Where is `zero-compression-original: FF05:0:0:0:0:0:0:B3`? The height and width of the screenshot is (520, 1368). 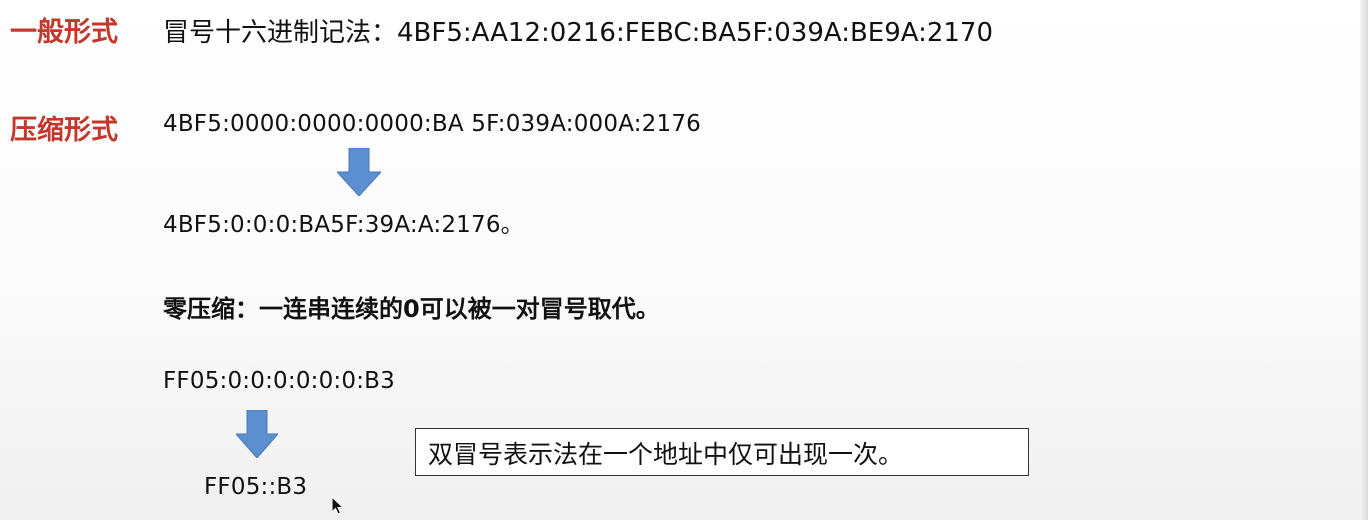 zero-compression-original: FF05:0:0:0:0:0:0:B3 is located at coordinates (279, 381).